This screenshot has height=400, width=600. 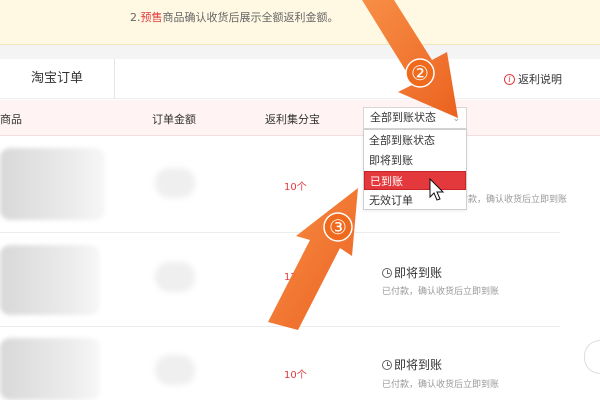 I want to click on notice-banner: 2.预售商品确认收货后展示全额返利金额。, so click(x=300, y=22).